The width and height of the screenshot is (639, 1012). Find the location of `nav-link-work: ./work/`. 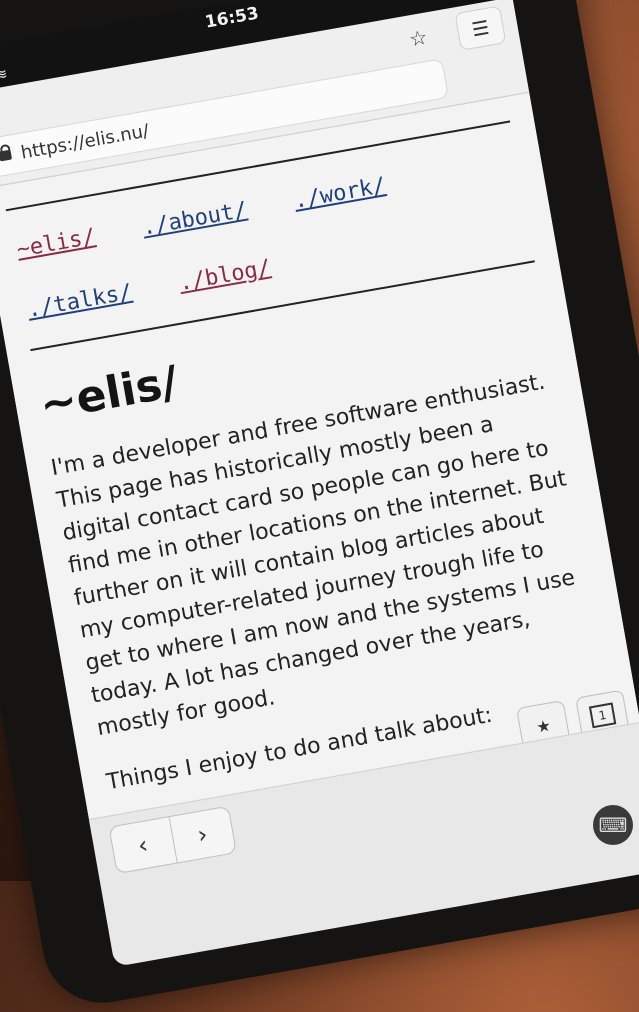

nav-link-work: ./work/ is located at coordinates (340, 193).